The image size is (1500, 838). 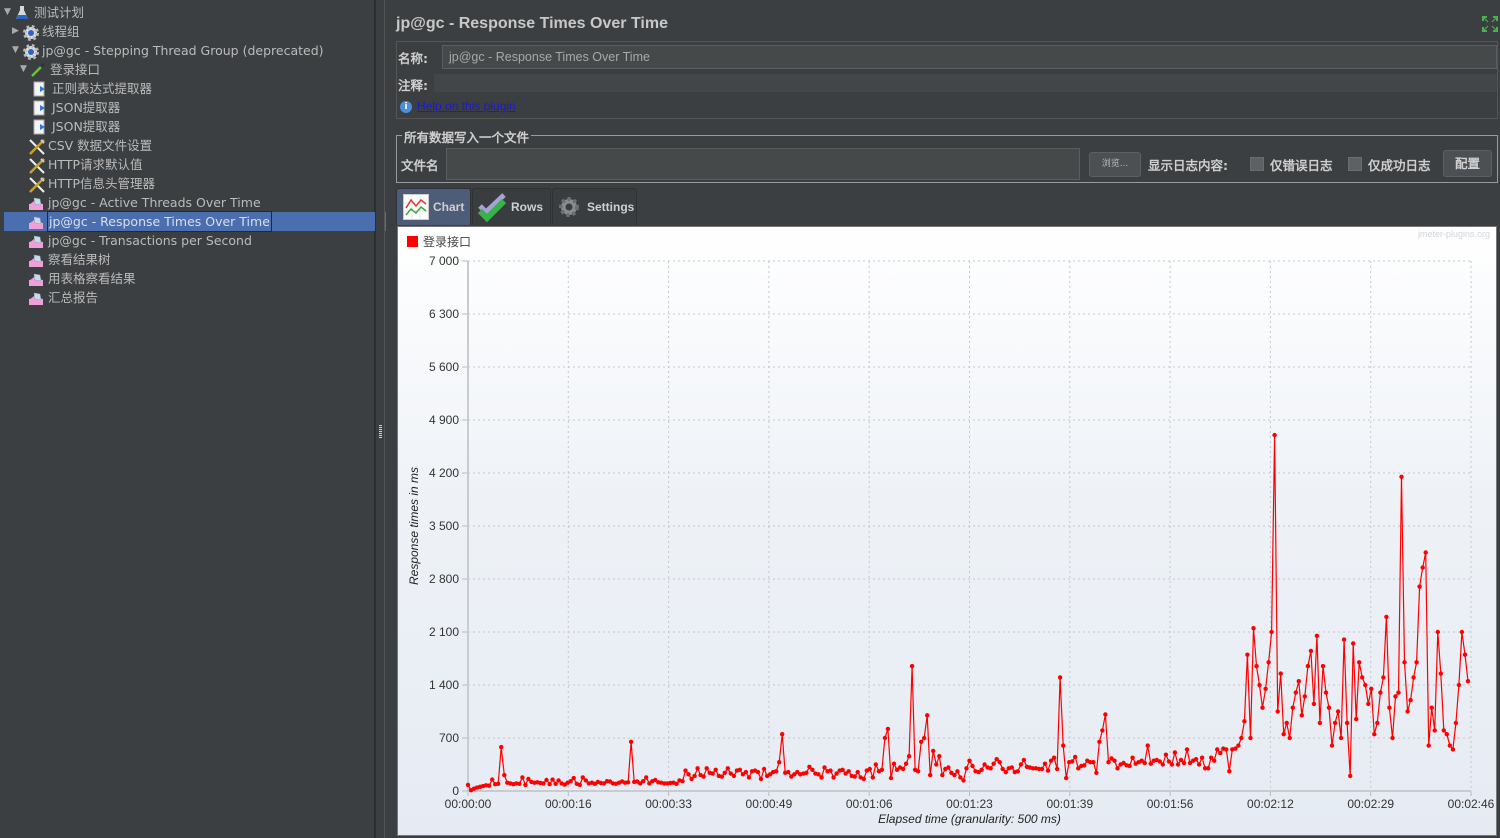 What do you see at coordinates (444, 632) in the screenshot?
I see `y-tick-label: 2 100` at bounding box center [444, 632].